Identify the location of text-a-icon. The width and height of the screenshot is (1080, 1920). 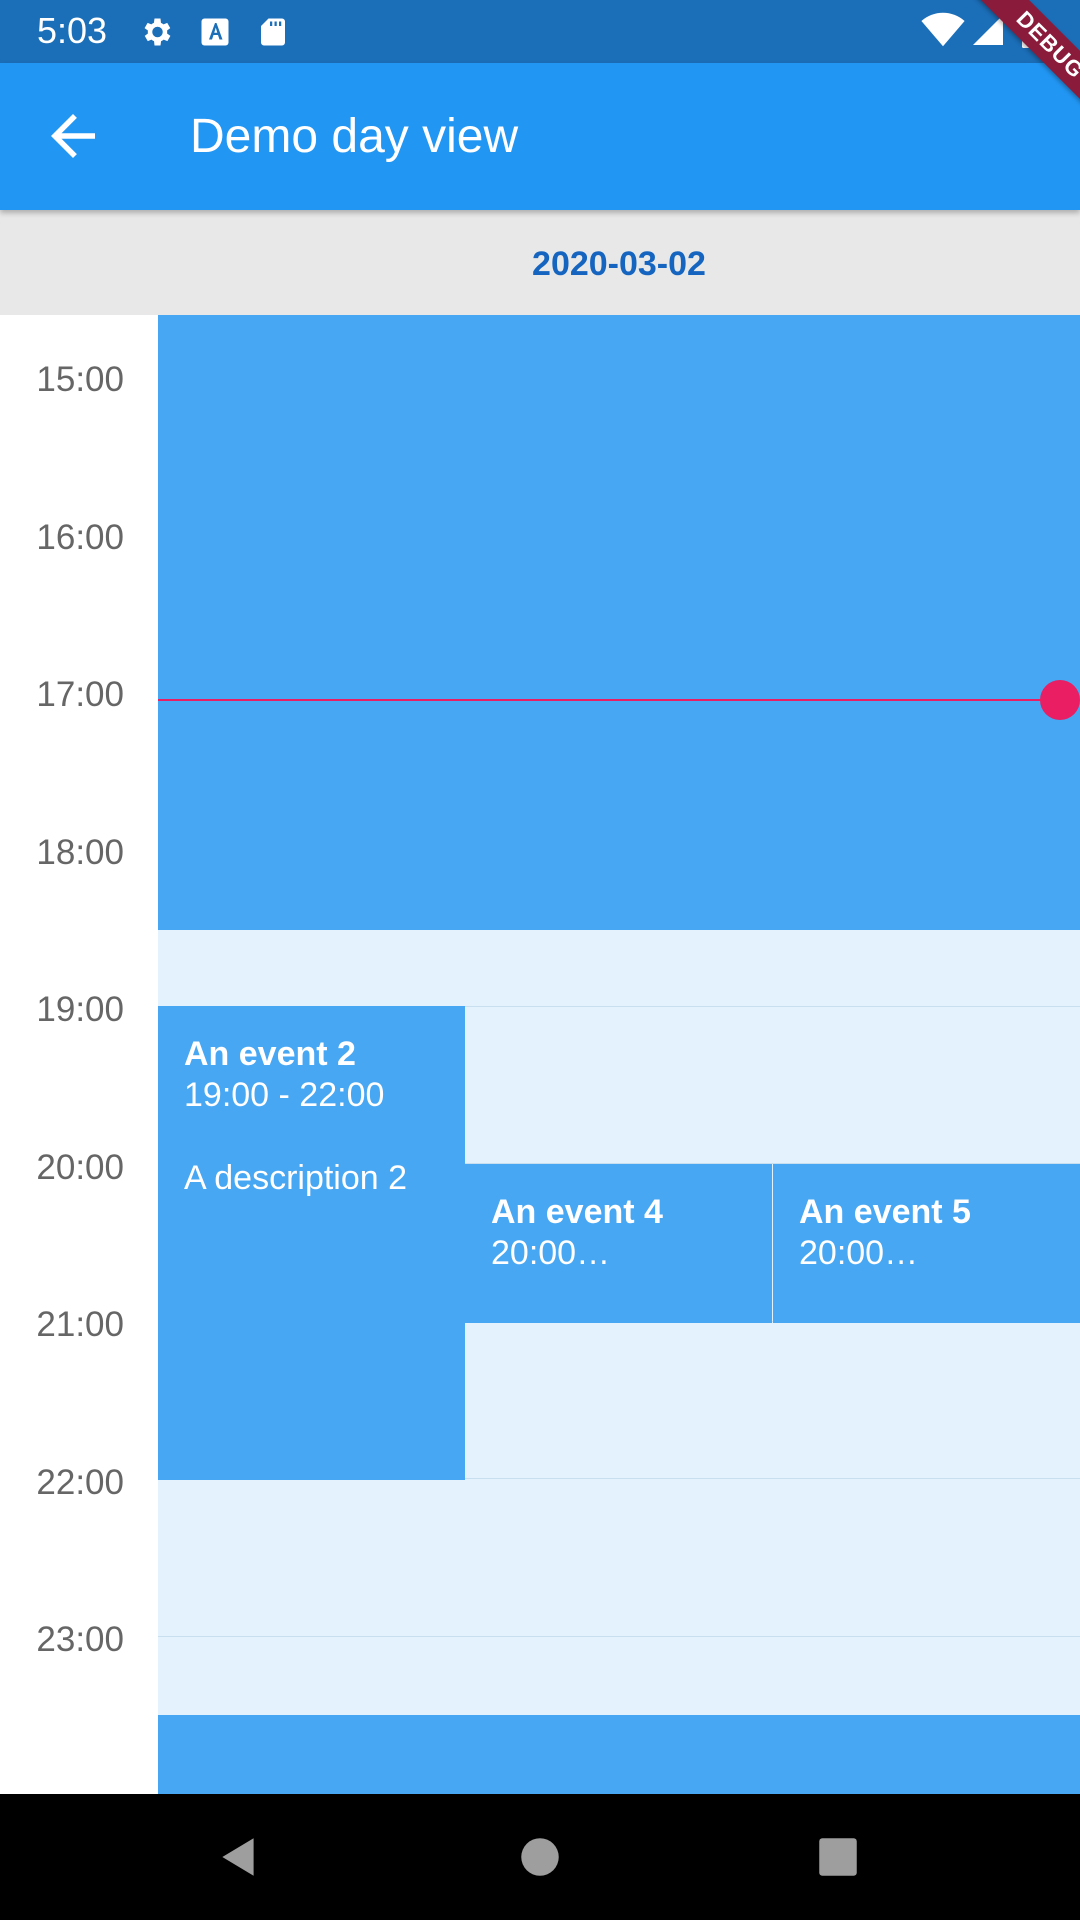
(215, 32).